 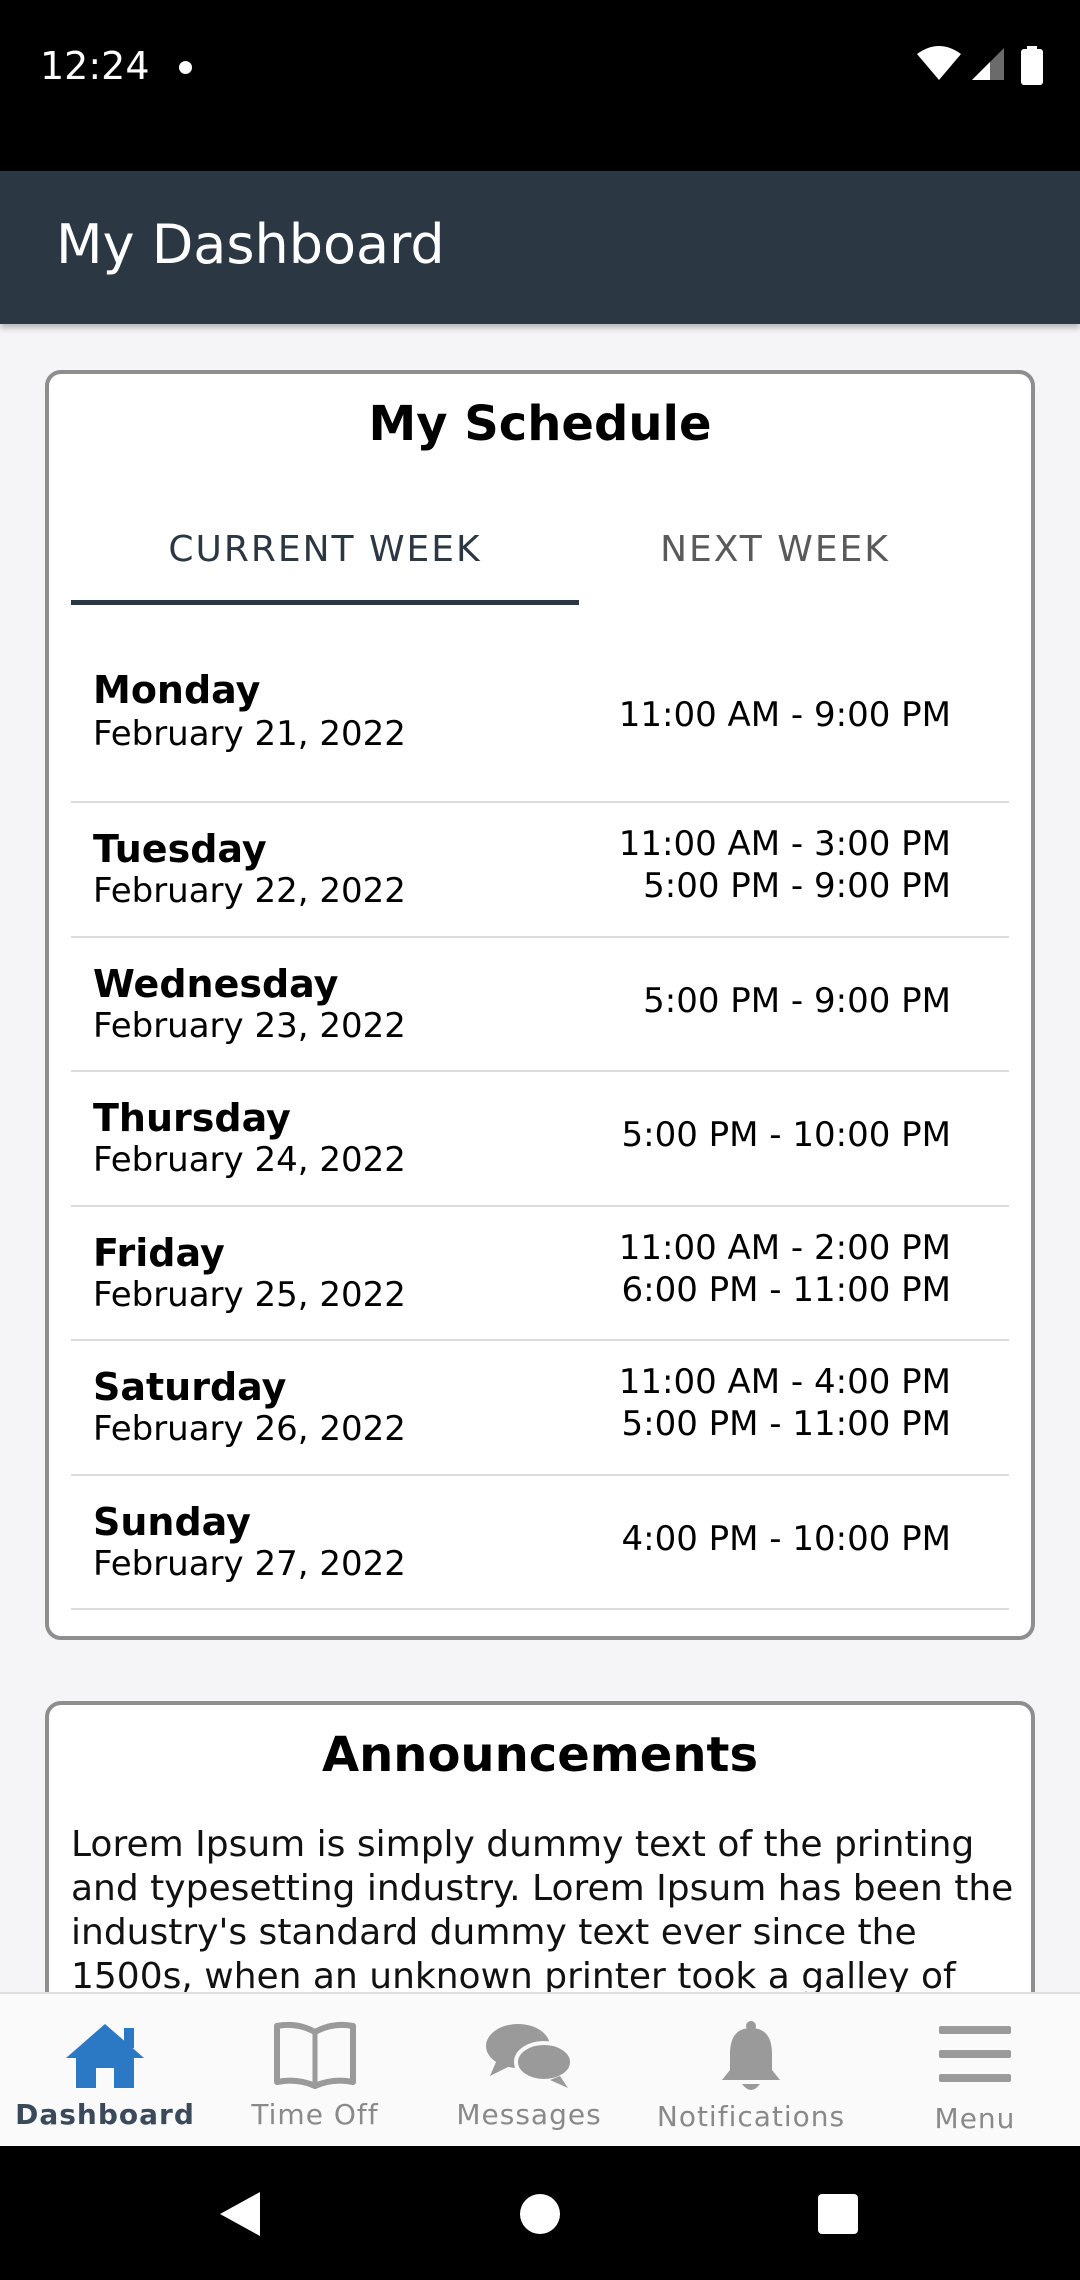 I want to click on nav-notifications: Notifications, so click(x=751, y=2071).